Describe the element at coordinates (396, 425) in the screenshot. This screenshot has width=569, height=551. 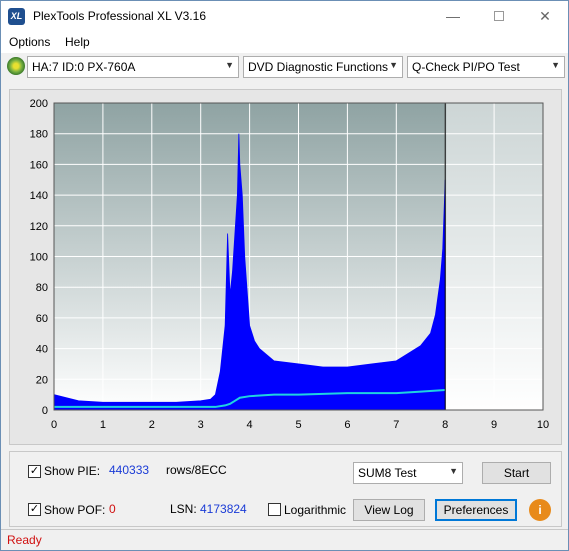
I see `x-tick-label: 7` at that location.